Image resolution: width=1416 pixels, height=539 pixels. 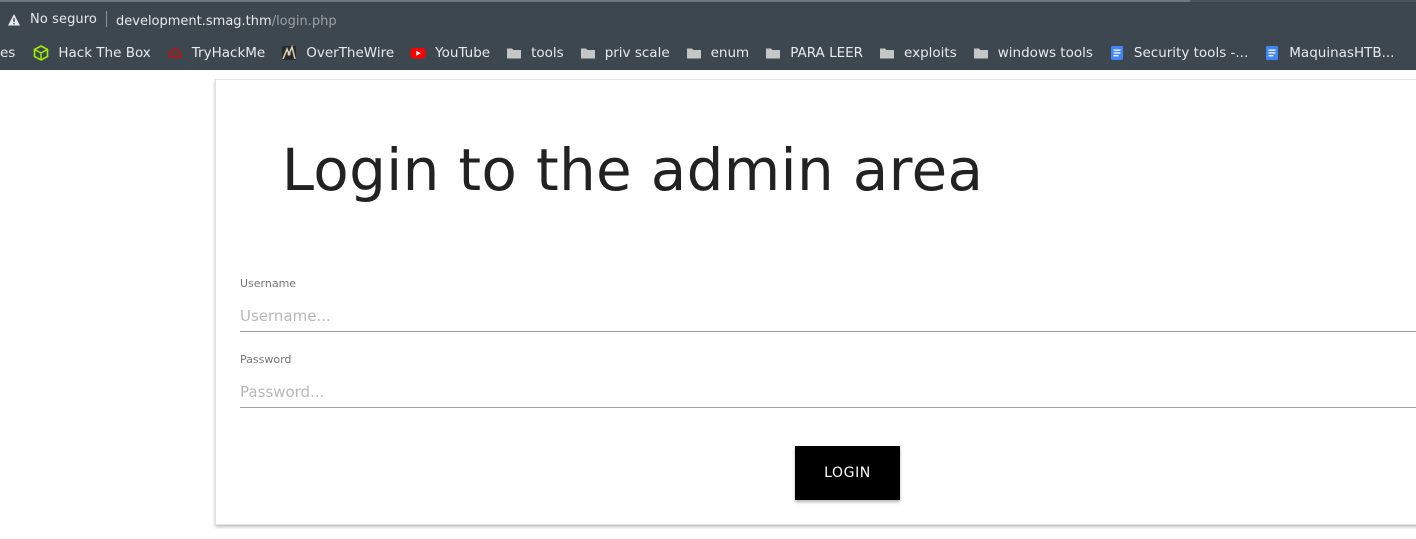 I want to click on bookmark-label: YouTube, so click(x=463, y=53).